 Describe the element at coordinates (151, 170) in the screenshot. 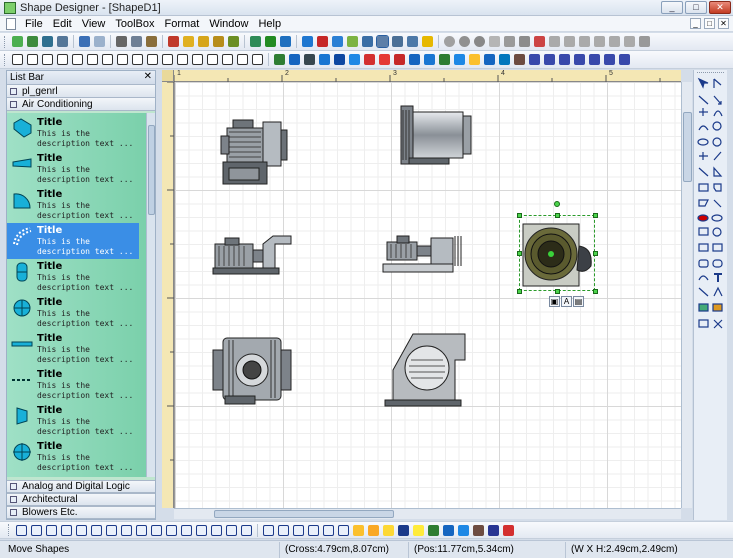

I see `list-scrollbar-thumb` at that location.